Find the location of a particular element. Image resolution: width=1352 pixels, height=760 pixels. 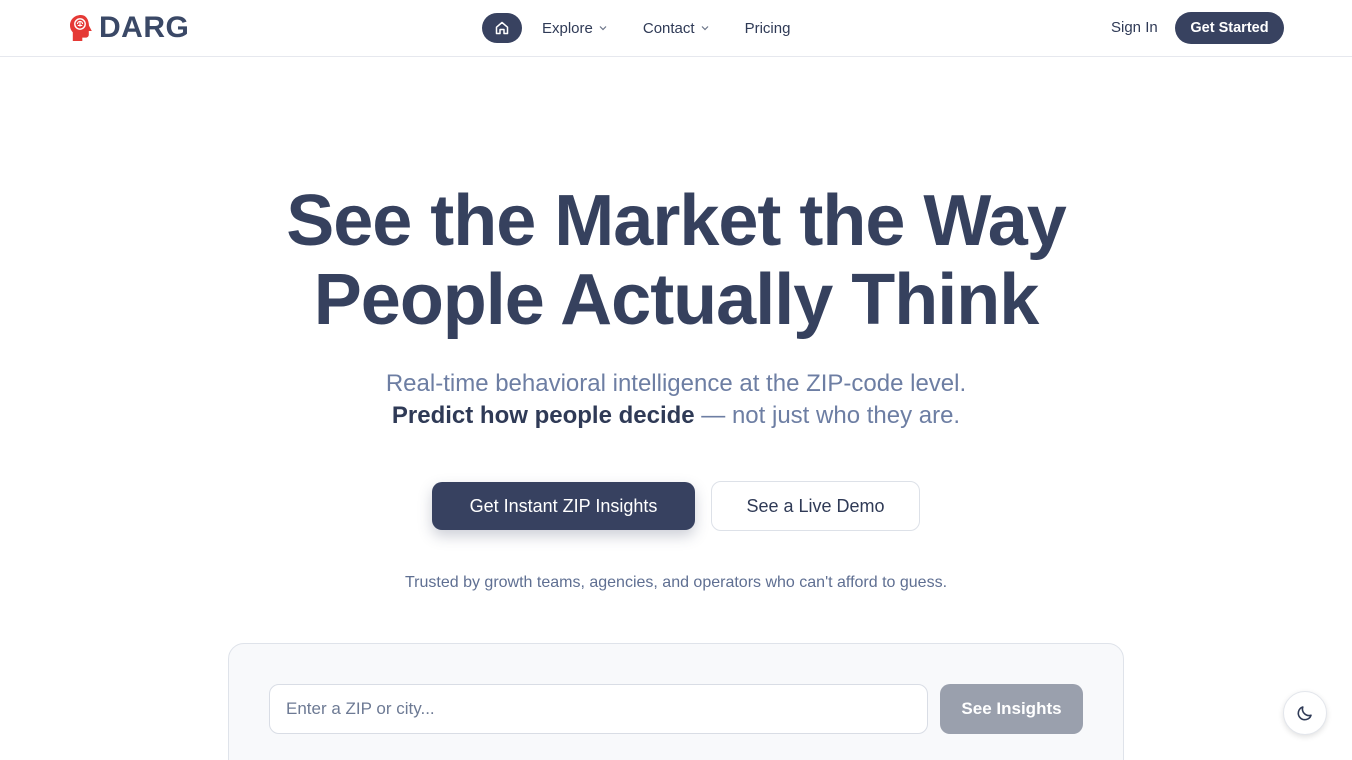

theme-toggle-button is located at coordinates (1305, 713).